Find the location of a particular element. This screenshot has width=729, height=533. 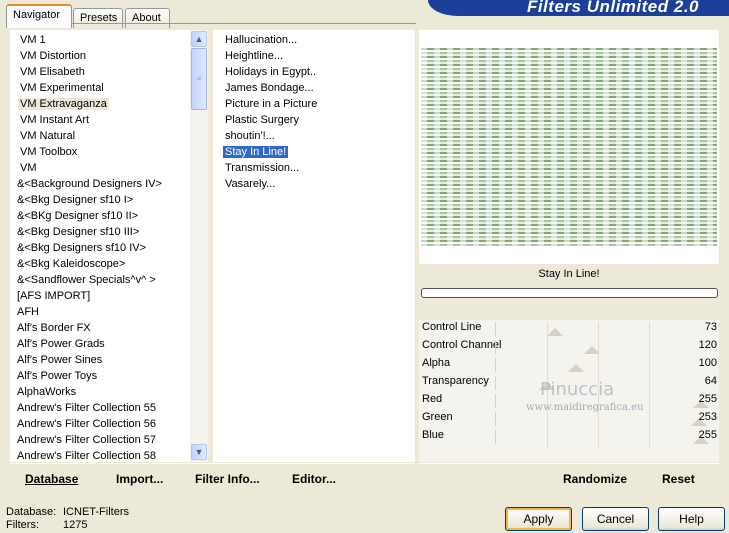

category-item-label: Alf's Border FX is located at coordinates (54, 328).